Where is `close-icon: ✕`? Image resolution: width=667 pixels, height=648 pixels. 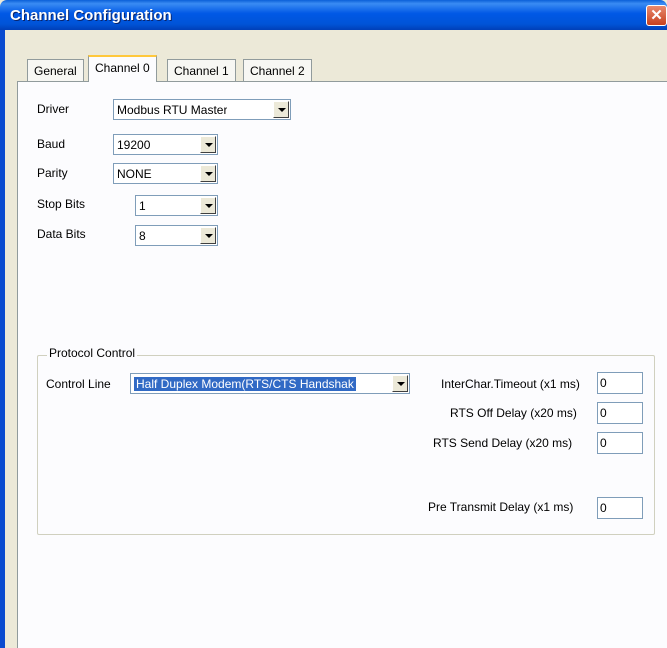
close-icon: ✕ is located at coordinates (656, 15).